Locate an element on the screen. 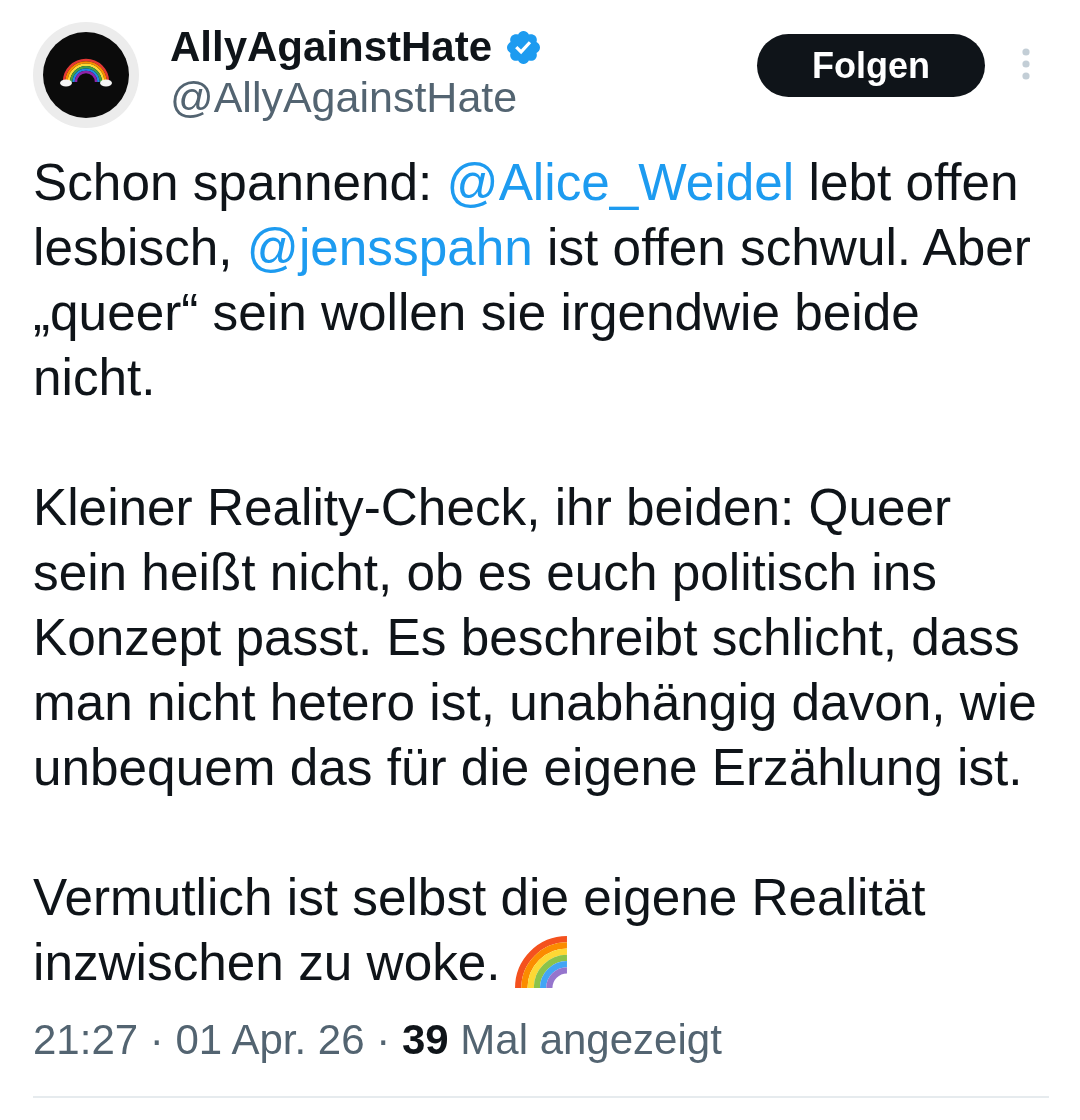 Image resolution: width=1080 pixels, height=1120 pixels. avatar-drawing is located at coordinates (86, 75).